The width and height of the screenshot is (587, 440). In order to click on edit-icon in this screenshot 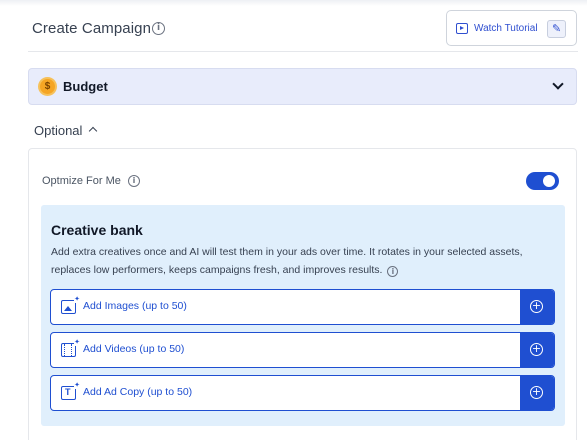, I will do `click(556, 29)`.